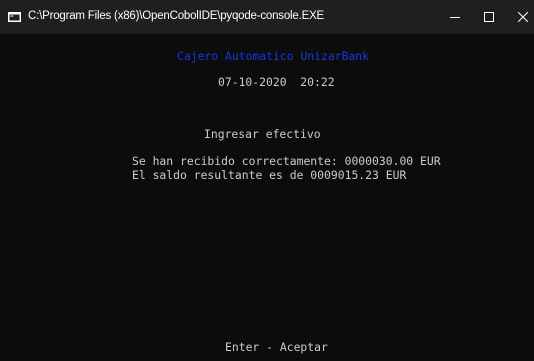 Image resolution: width=534 pixels, height=361 pixels. What do you see at coordinates (273, 56) in the screenshot?
I see `bank-title: Cajero Automatico UnizarBank` at bounding box center [273, 56].